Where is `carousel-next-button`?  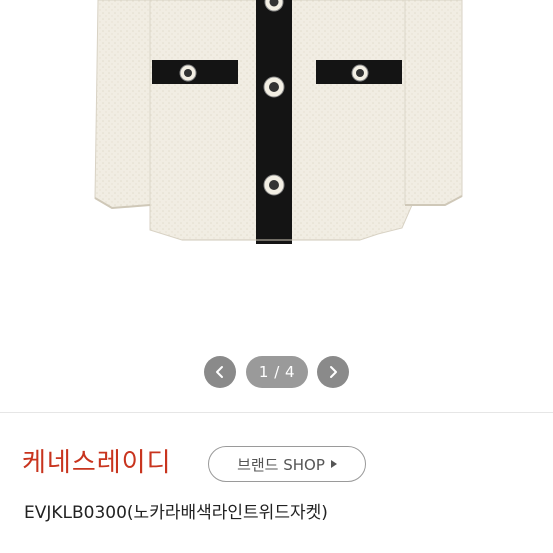 carousel-next-button is located at coordinates (333, 372).